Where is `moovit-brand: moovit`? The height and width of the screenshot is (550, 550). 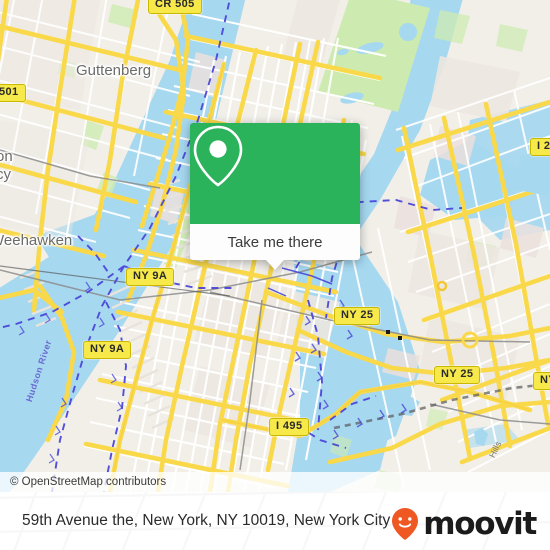
moovit-brand: moovit is located at coordinates (463, 523).